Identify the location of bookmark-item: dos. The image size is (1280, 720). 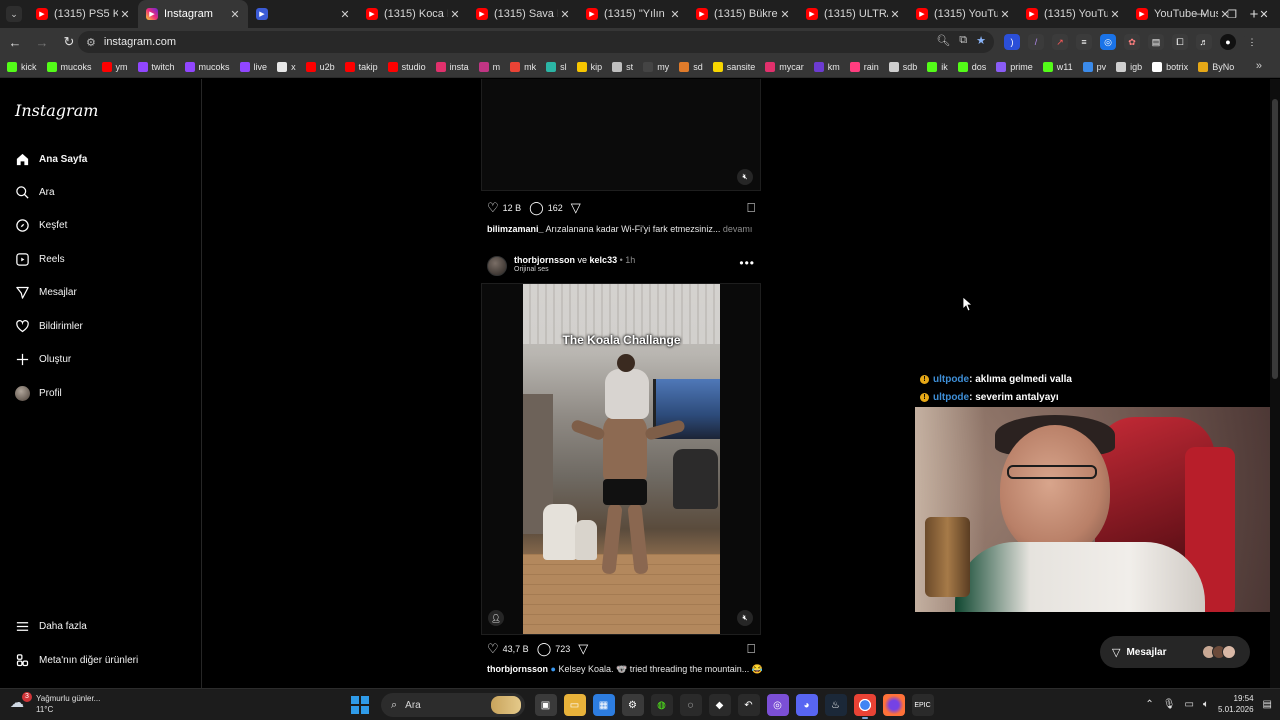
(971, 66).